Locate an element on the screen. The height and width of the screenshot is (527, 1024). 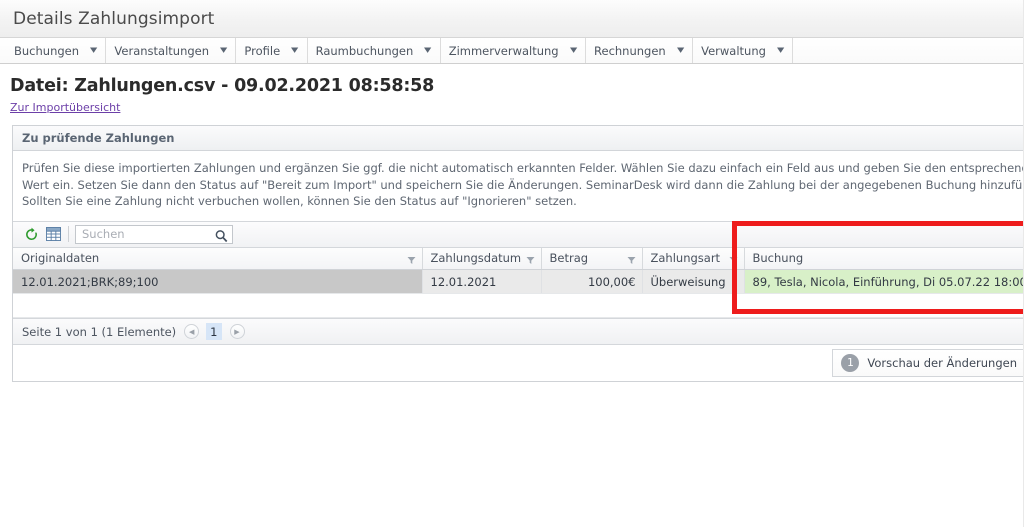
column-header-zahlungsdatum: Zahlungsdatum is located at coordinates (482, 258).